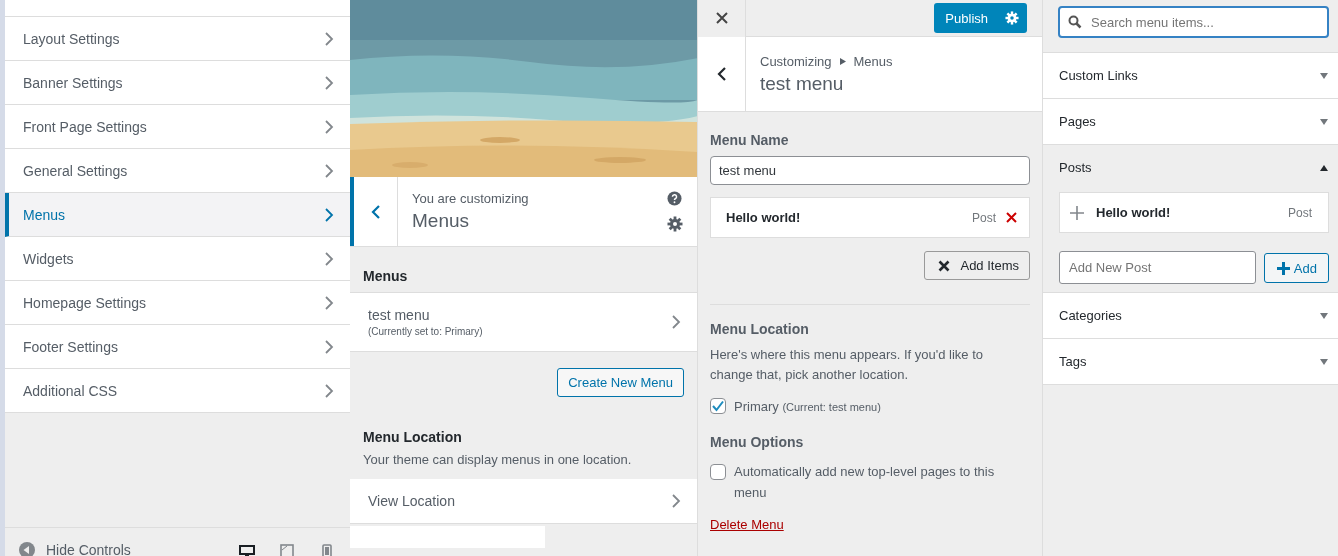 Image resolution: width=1338 pixels, height=556 pixels. I want to click on field-label: Menu Name, so click(750, 140).